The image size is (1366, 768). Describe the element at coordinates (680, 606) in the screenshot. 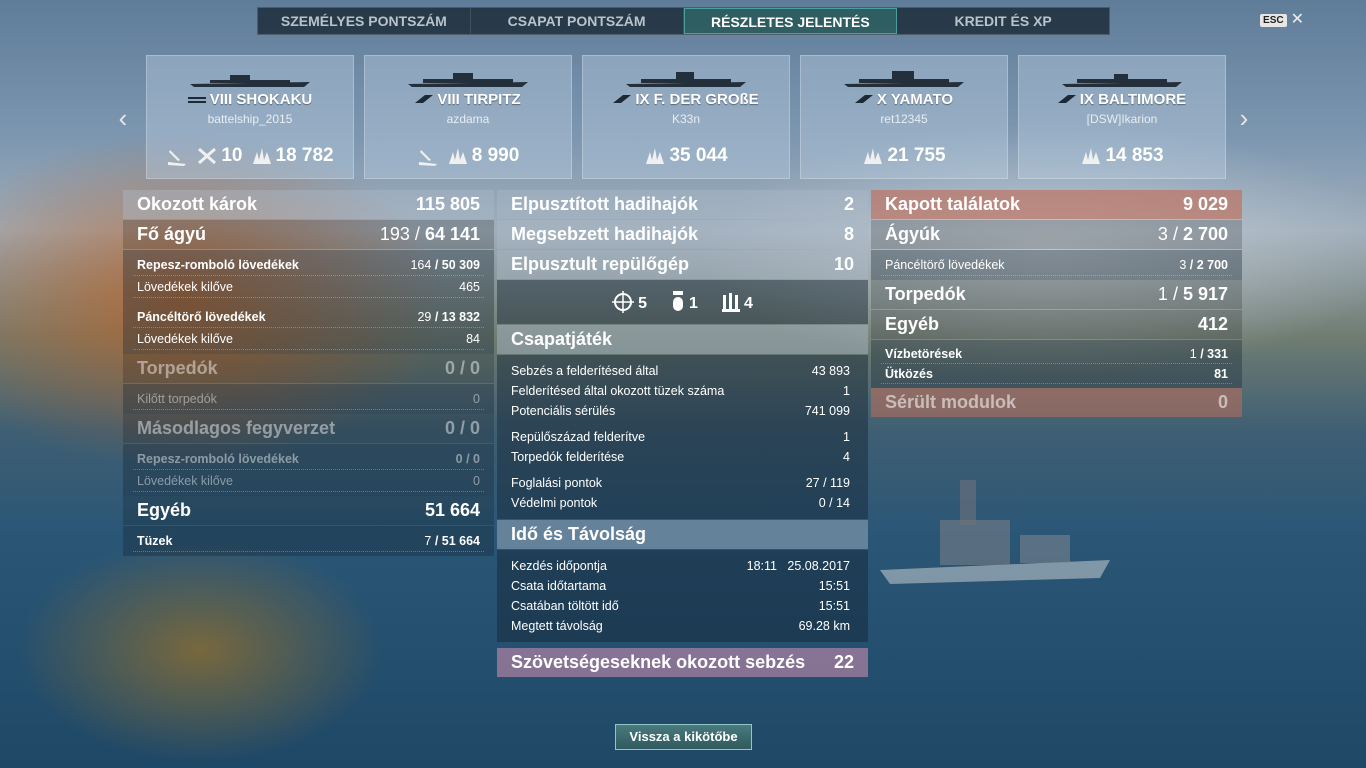

I see `time-row: Csatában töltött idő 15:51` at that location.